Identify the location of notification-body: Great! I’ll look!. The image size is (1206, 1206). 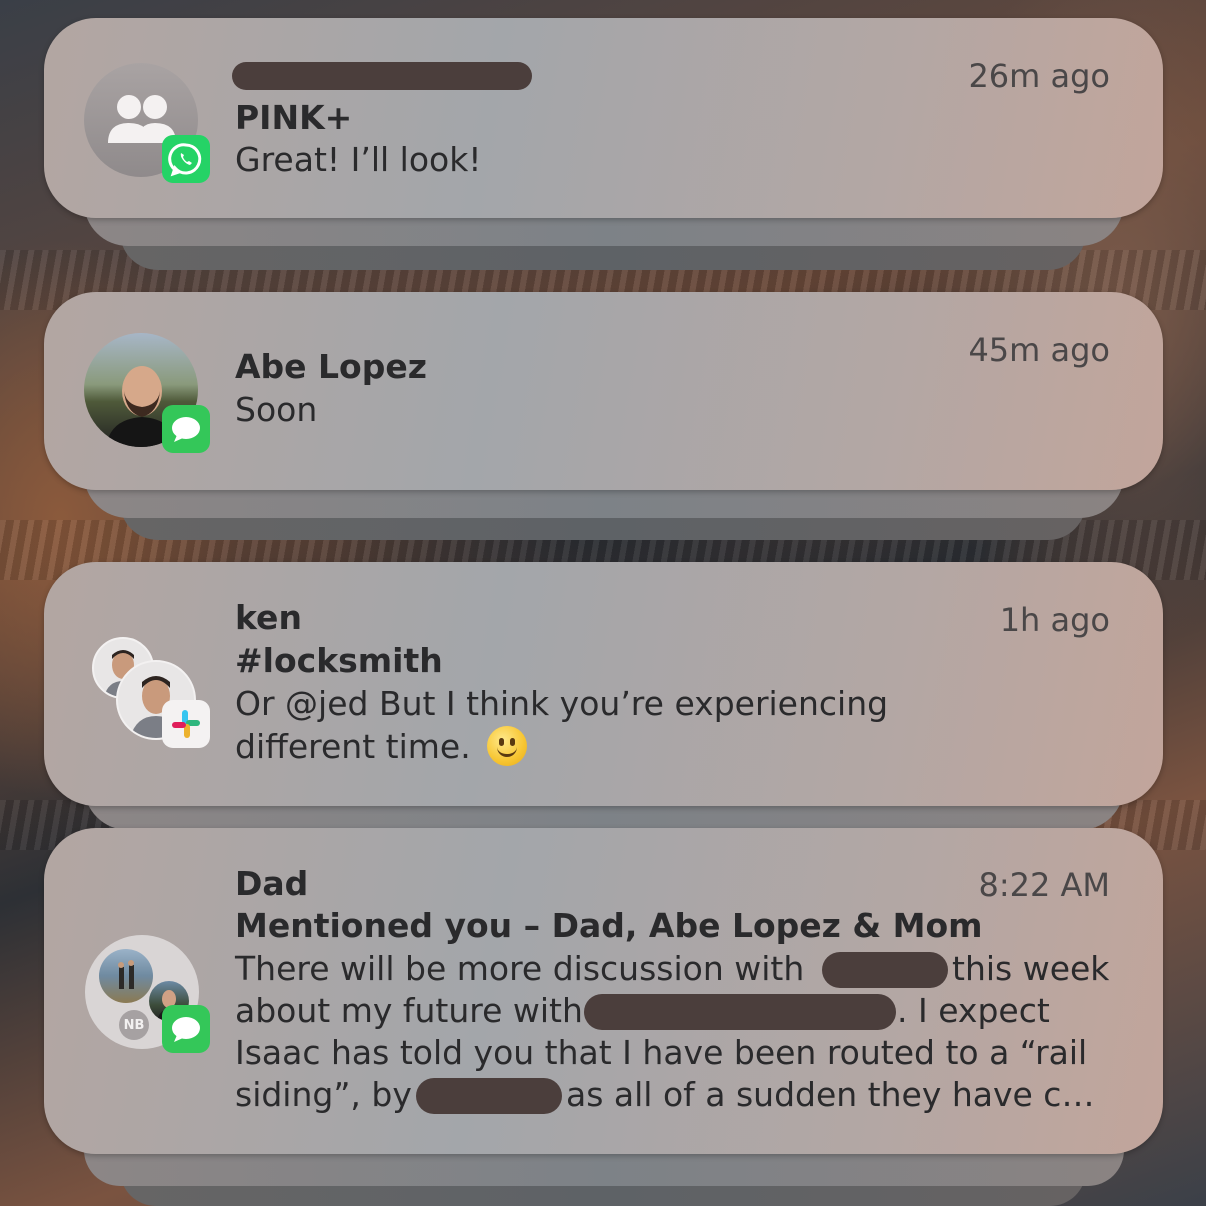
(358, 159).